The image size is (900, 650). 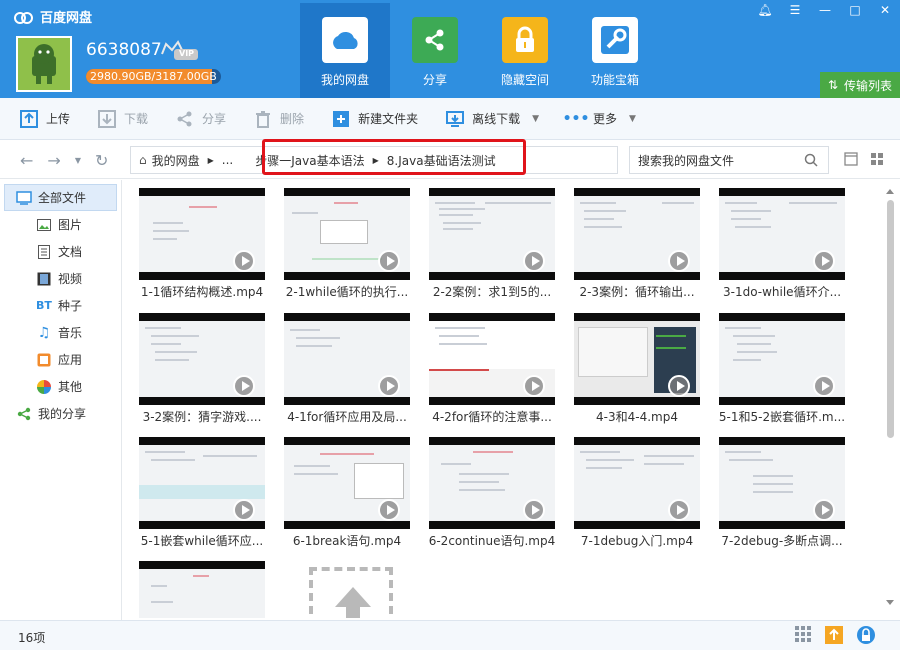 What do you see at coordinates (811, 161) in the screenshot?
I see `search-icon` at bounding box center [811, 161].